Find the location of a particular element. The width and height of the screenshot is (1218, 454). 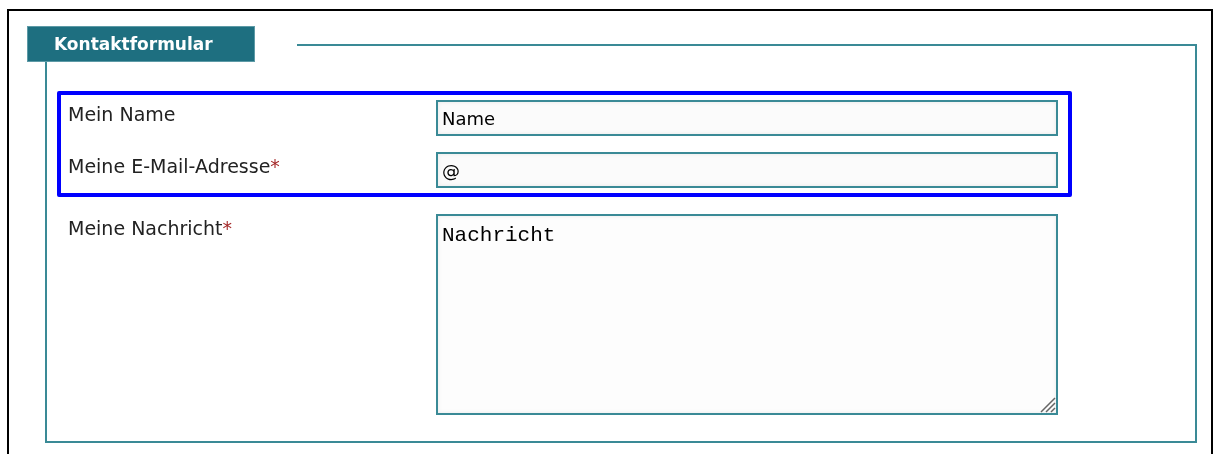

field-label: Meine Nachricht* is located at coordinates (150, 228).